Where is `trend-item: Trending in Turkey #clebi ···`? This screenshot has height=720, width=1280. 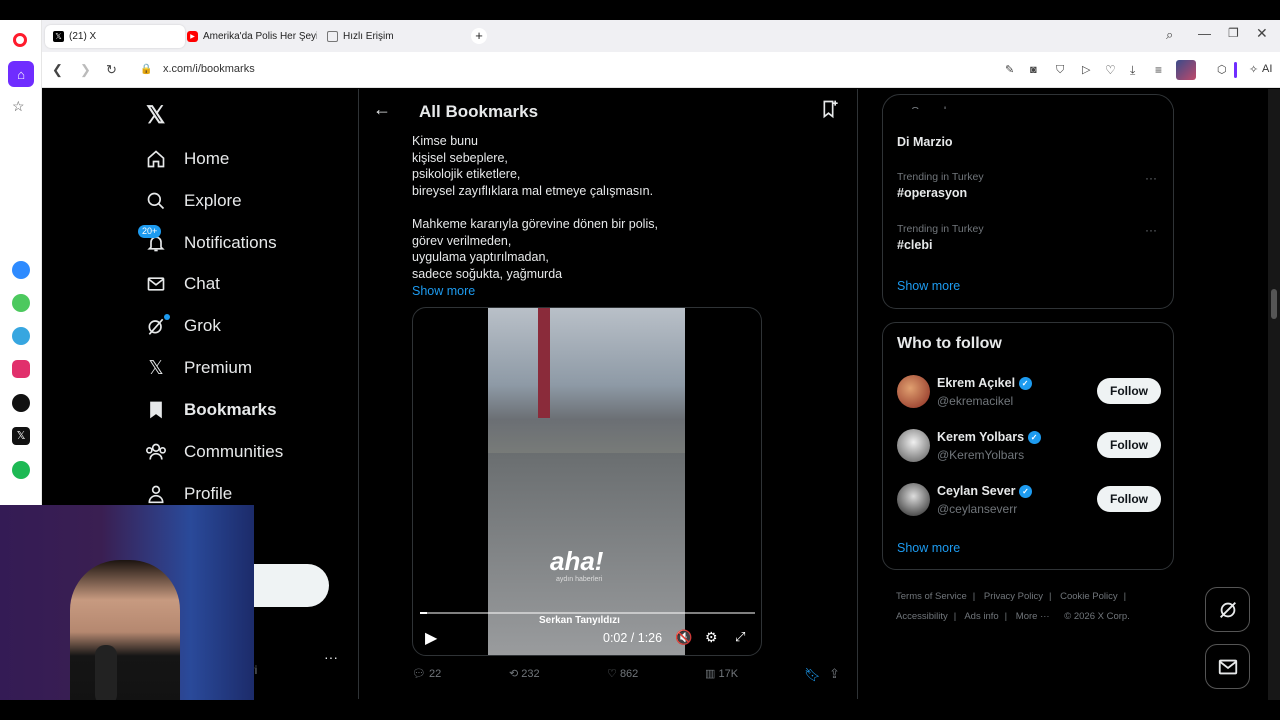
trend-item: Trending in Turkey #clebi ··· is located at coordinates (1027, 237).